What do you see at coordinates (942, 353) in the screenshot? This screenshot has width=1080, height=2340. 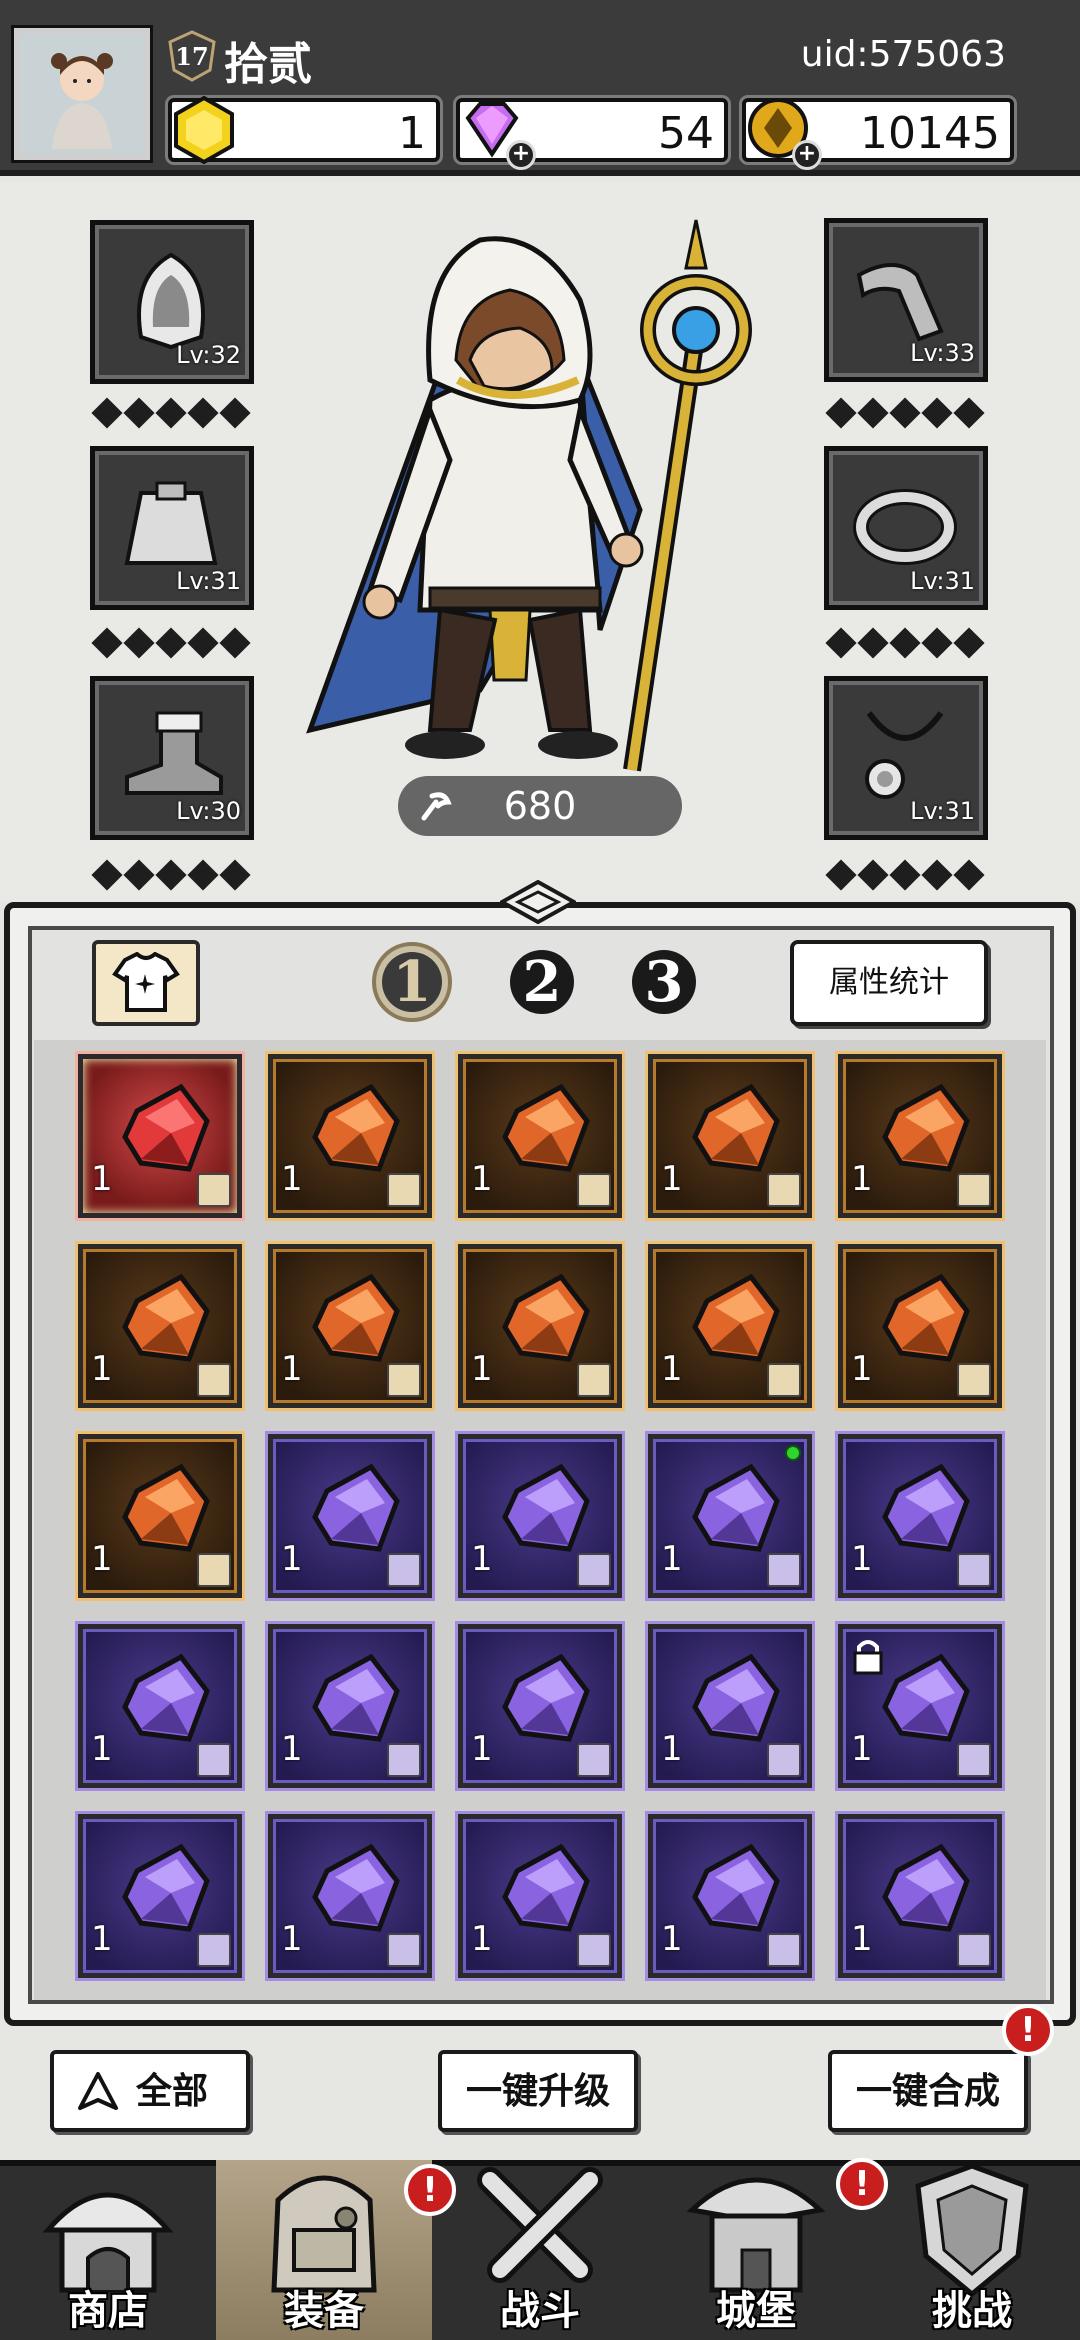 I see `equip-level: Lv:33` at bounding box center [942, 353].